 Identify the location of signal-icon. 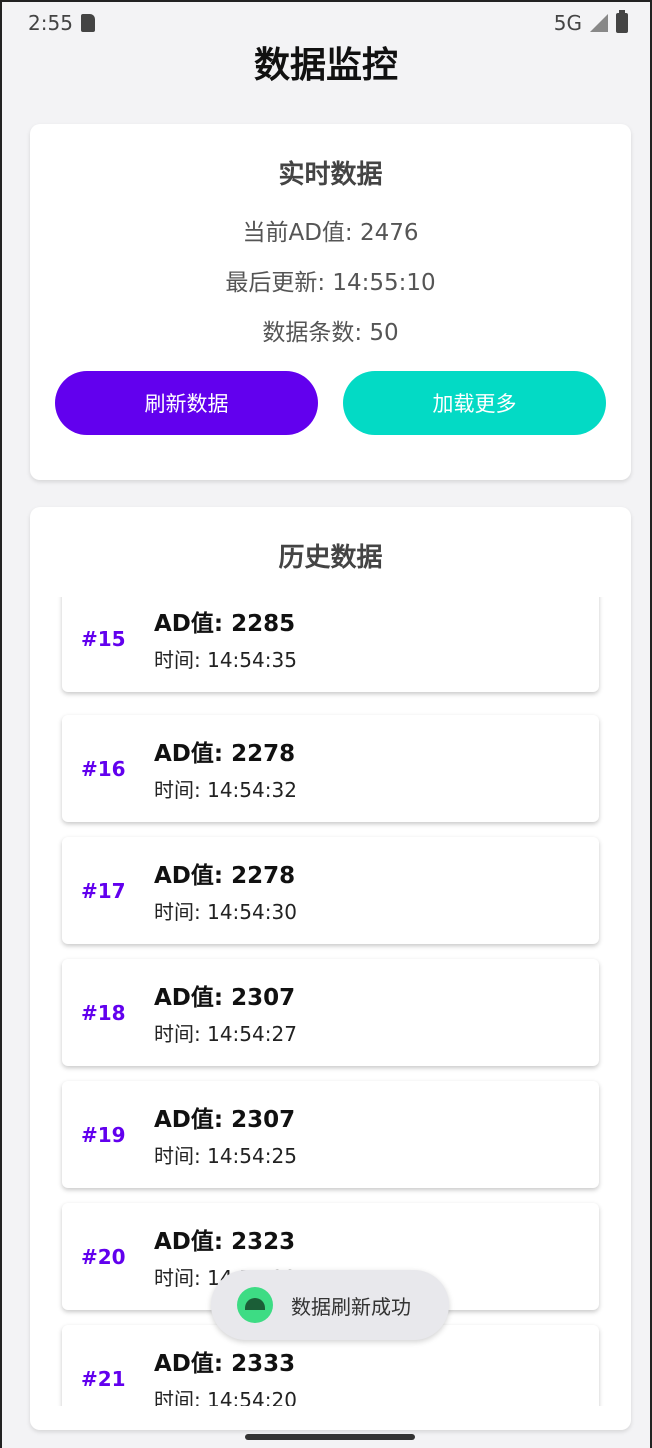
(599, 23).